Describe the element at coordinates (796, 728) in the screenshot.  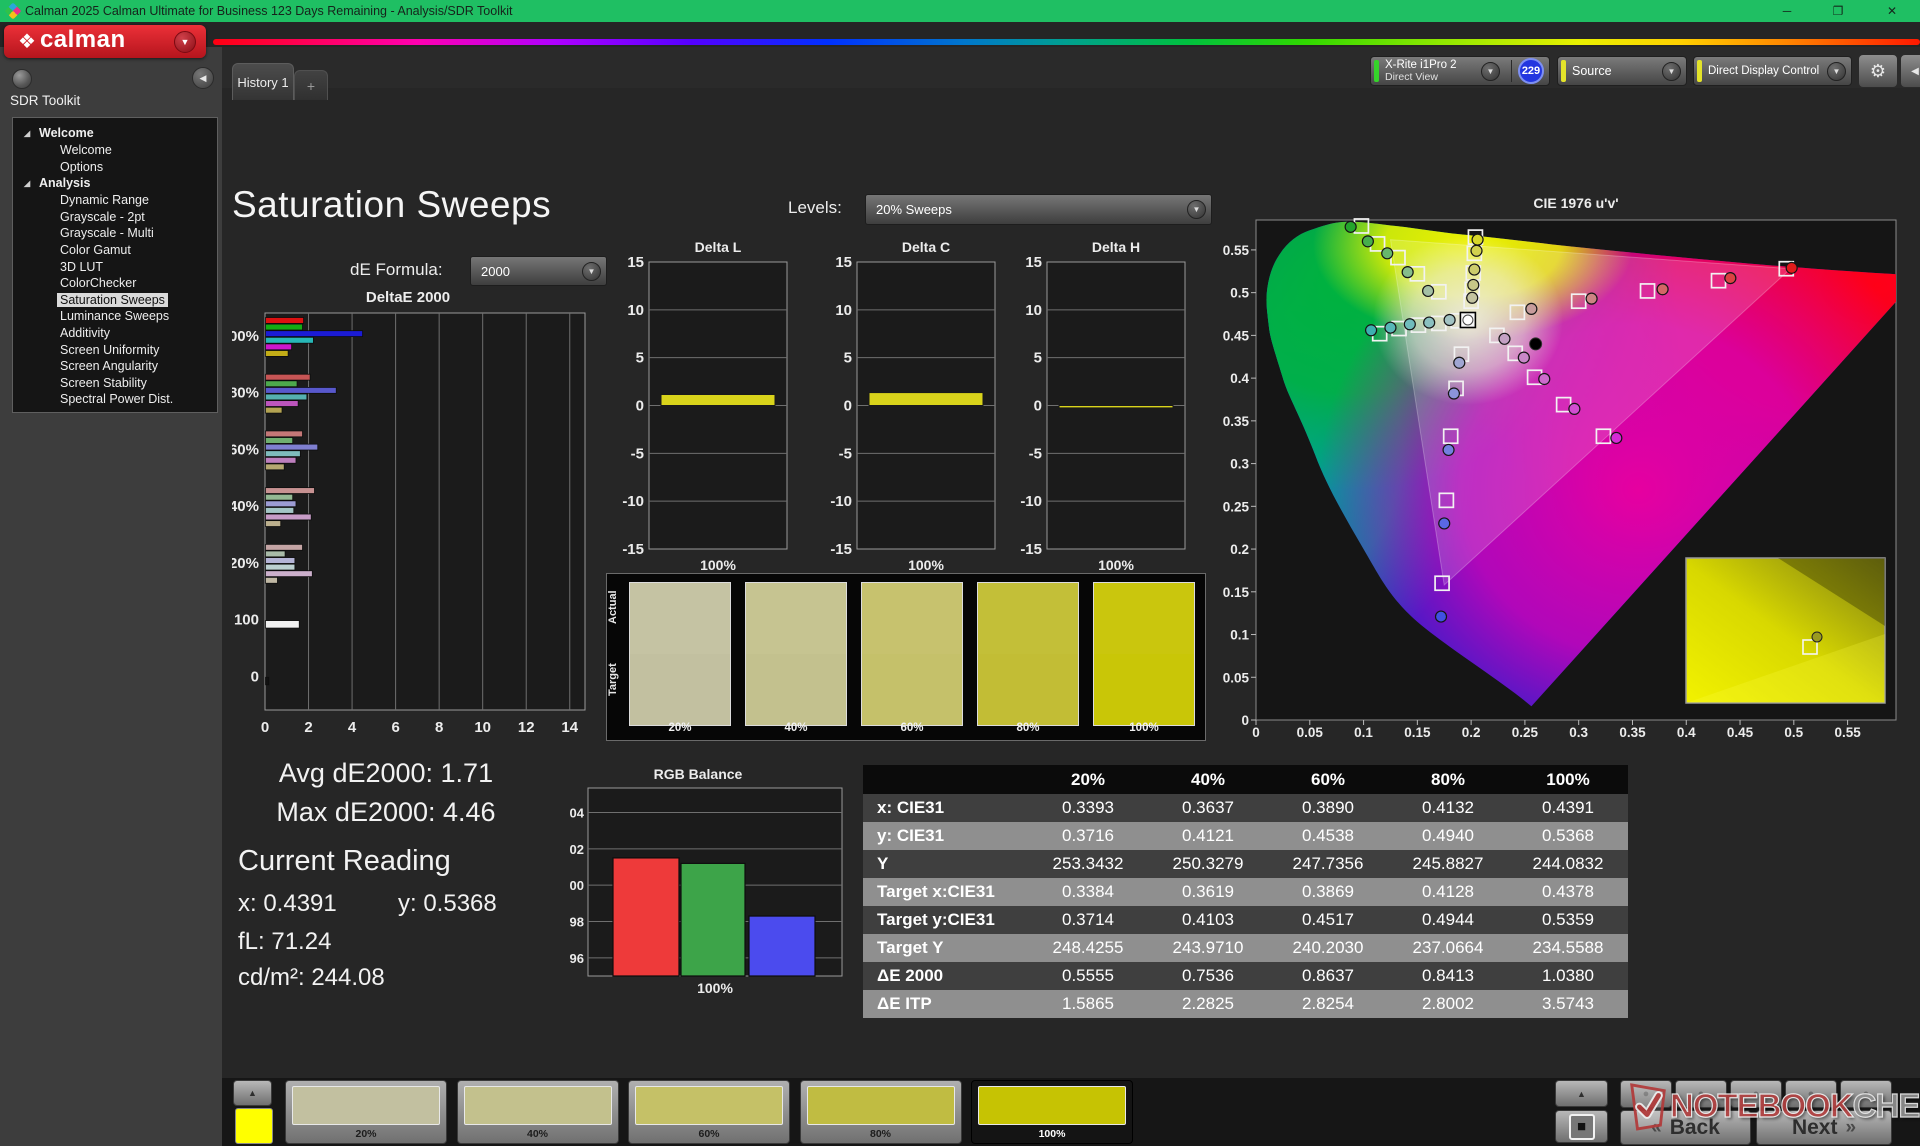
I see `swatch-label: 40%` at that location.